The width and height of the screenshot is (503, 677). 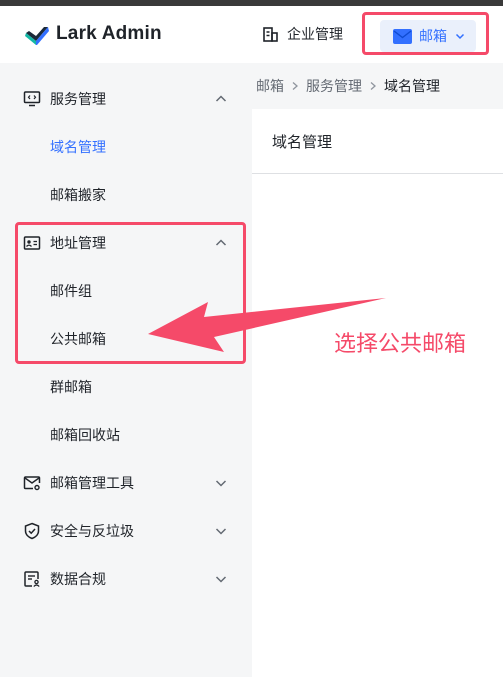 I want to click on sidebar-item-domain-management: 域名管理, so click(x=126, y=147).